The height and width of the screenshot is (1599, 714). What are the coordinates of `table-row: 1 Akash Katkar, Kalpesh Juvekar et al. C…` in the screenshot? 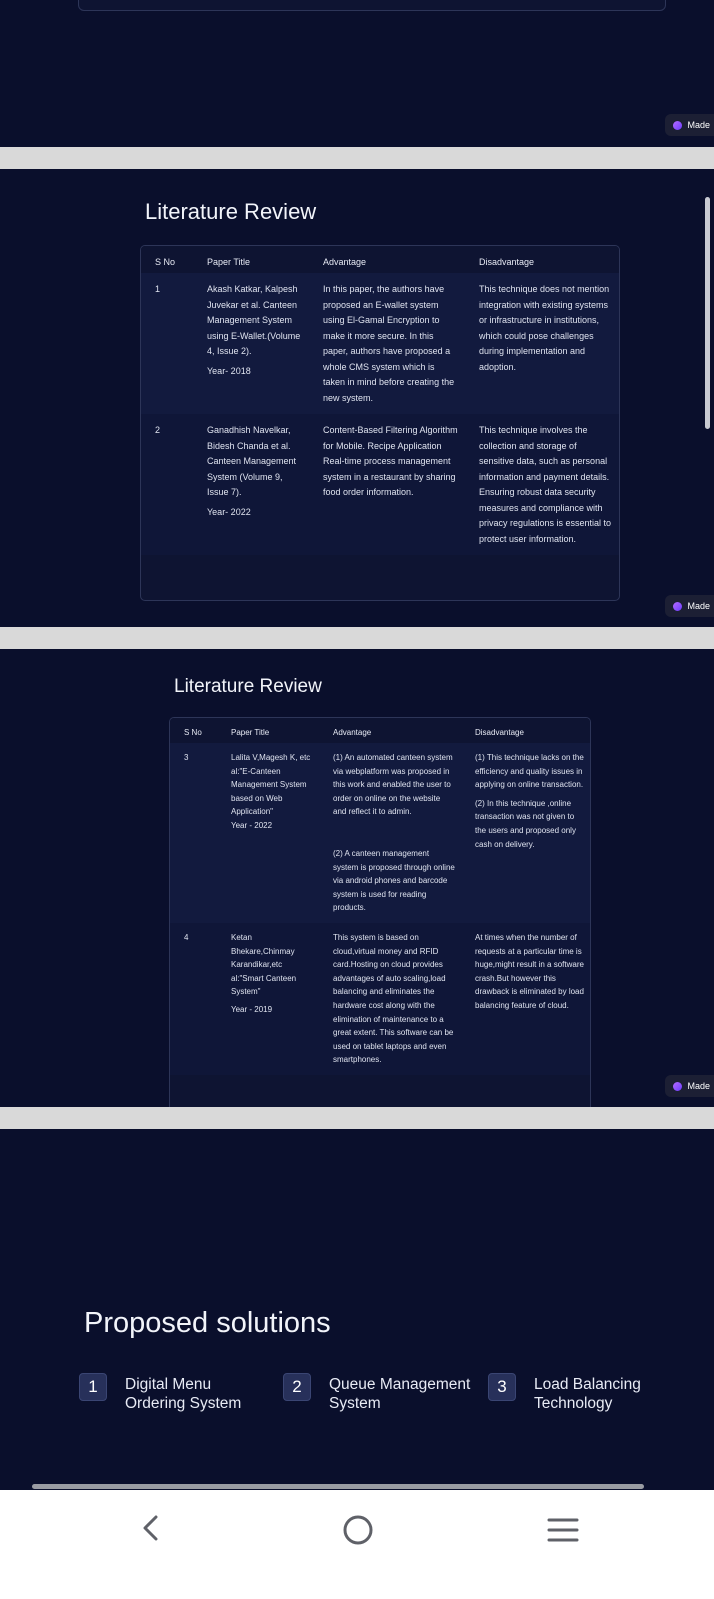 It's located at (380, 343).